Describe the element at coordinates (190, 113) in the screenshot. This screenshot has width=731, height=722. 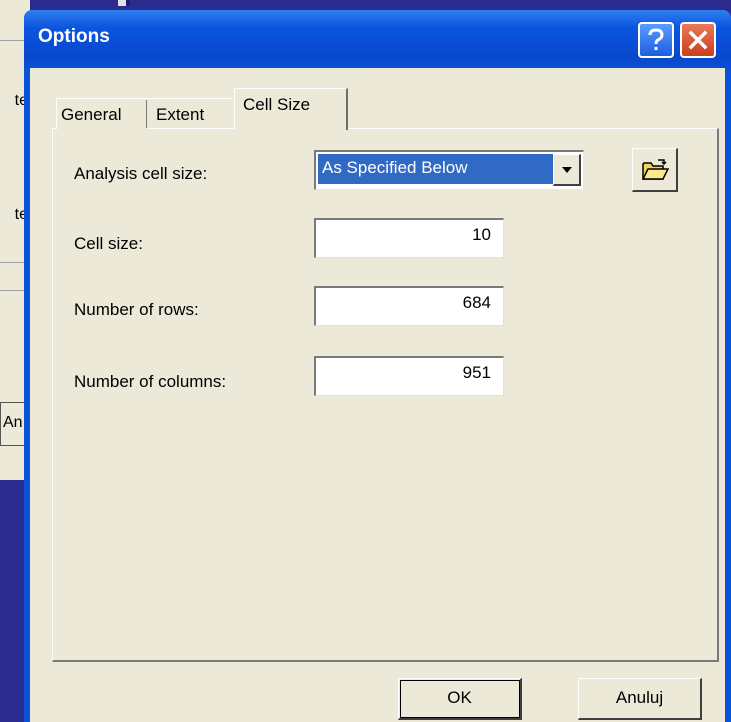
I see `tab-extent: Extent` at that location.